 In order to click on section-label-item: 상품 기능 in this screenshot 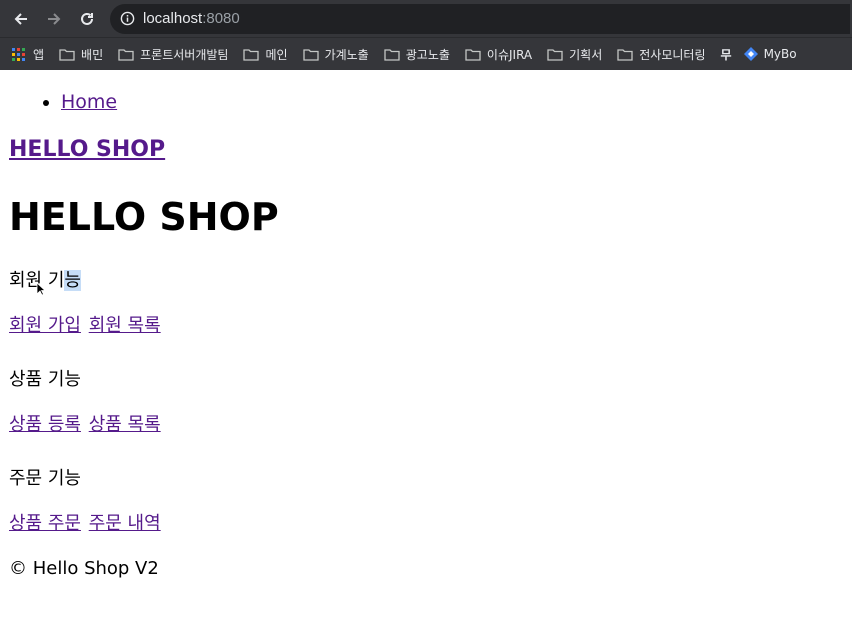, I will do `click(45, 379)`.